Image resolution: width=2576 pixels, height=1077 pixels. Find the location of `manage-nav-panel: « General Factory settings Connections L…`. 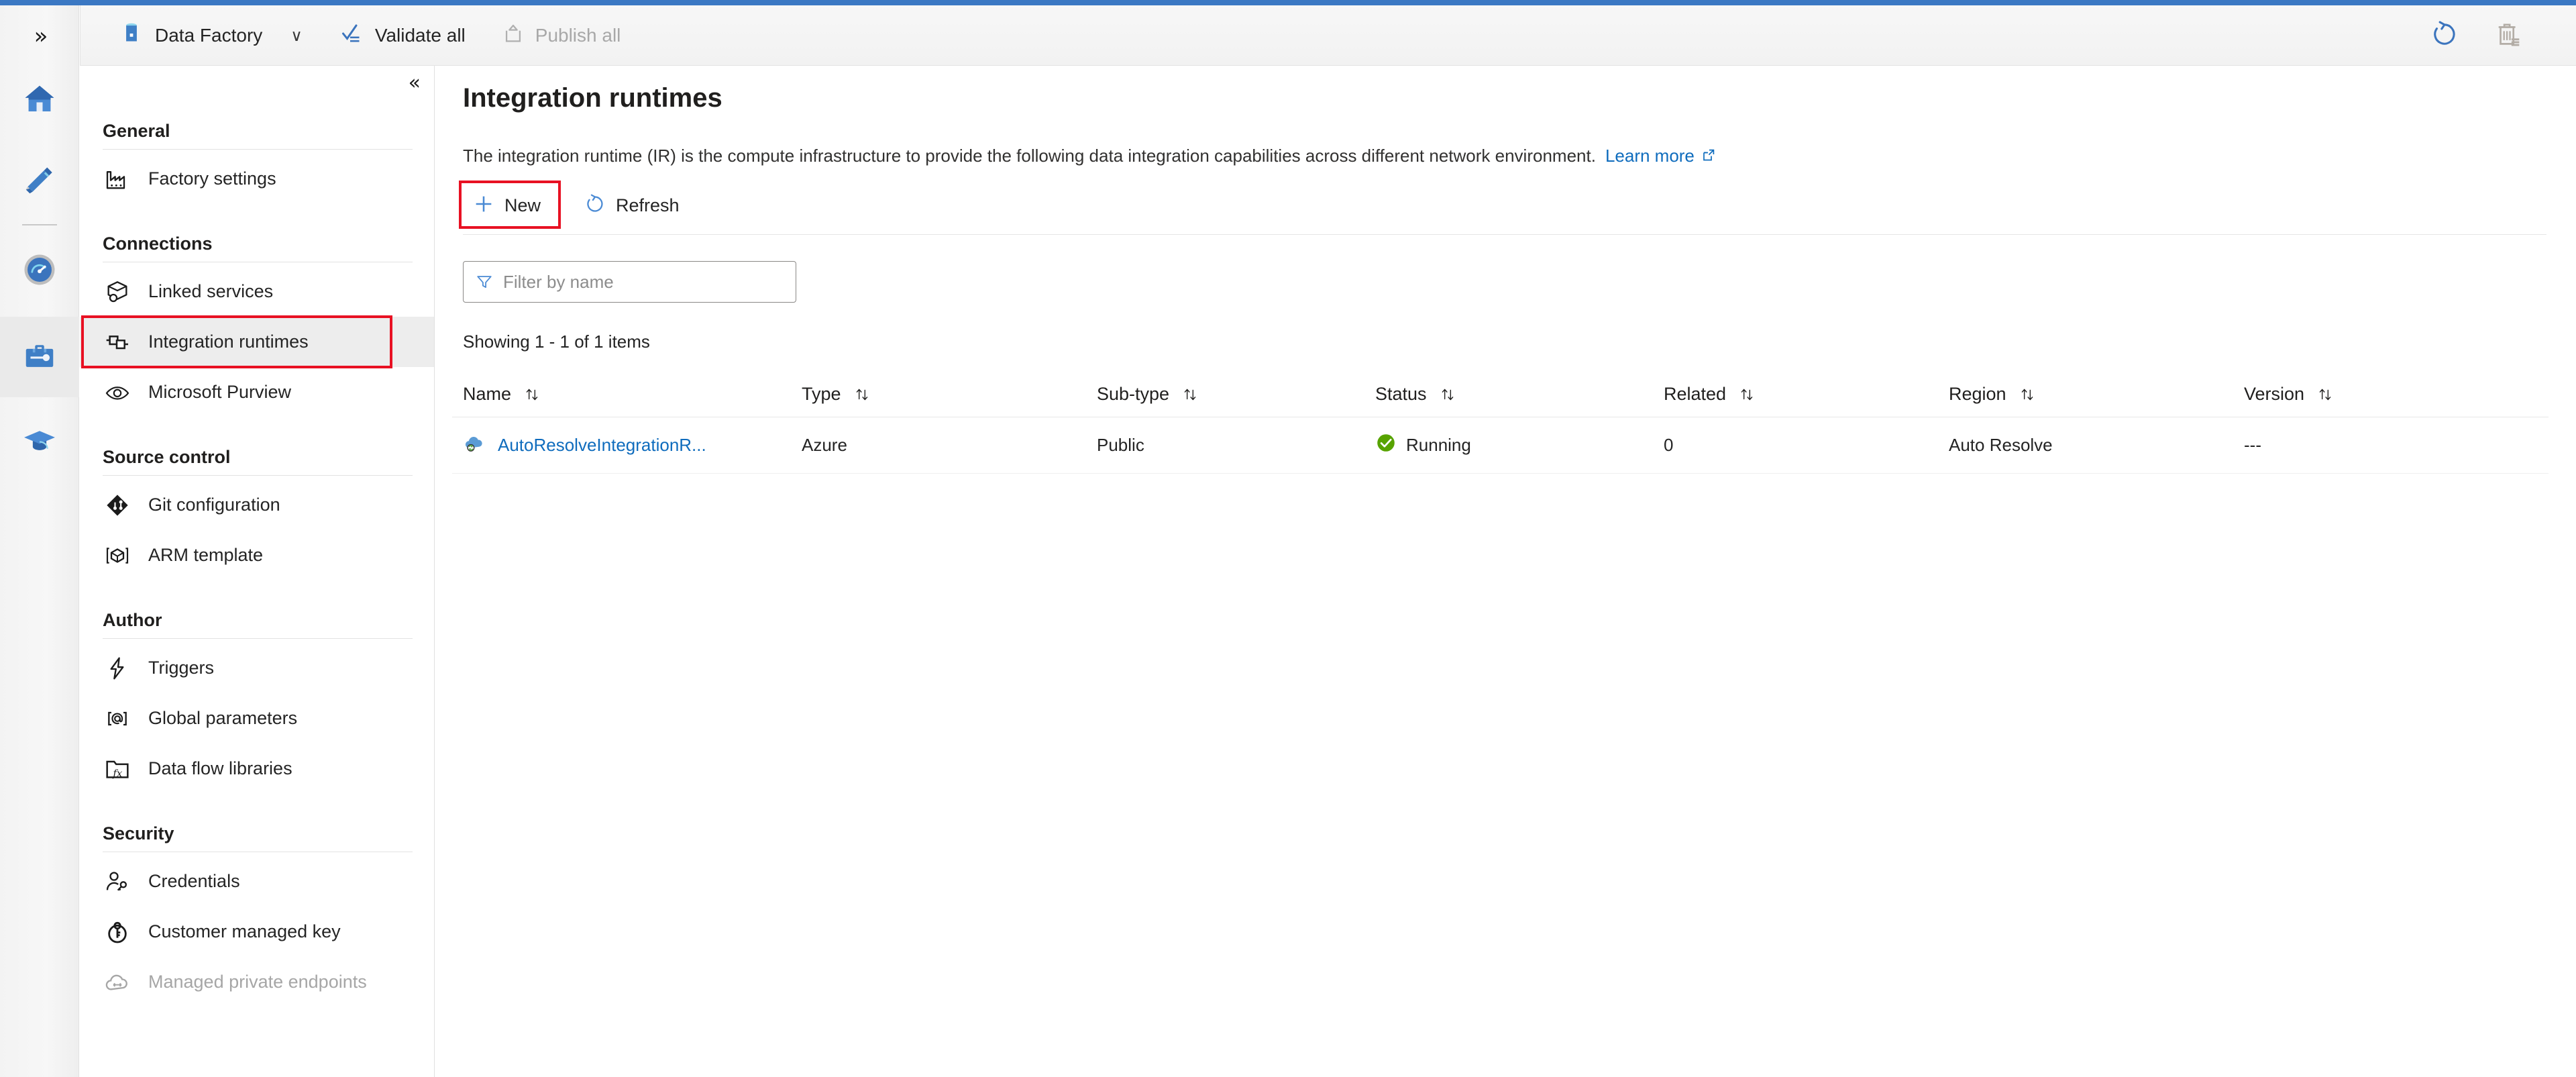

manage-nav-panel: « General Factory settings Connections L… is located at coordinates (257, 571).